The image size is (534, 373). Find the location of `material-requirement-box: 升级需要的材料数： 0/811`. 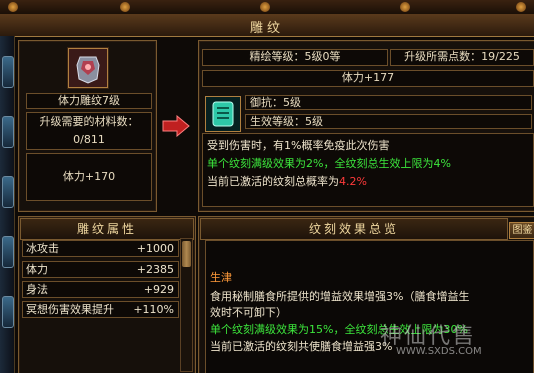

material-requirement-box: 升级需要的材料数： 0/811 is located at coordinates (89, 131).